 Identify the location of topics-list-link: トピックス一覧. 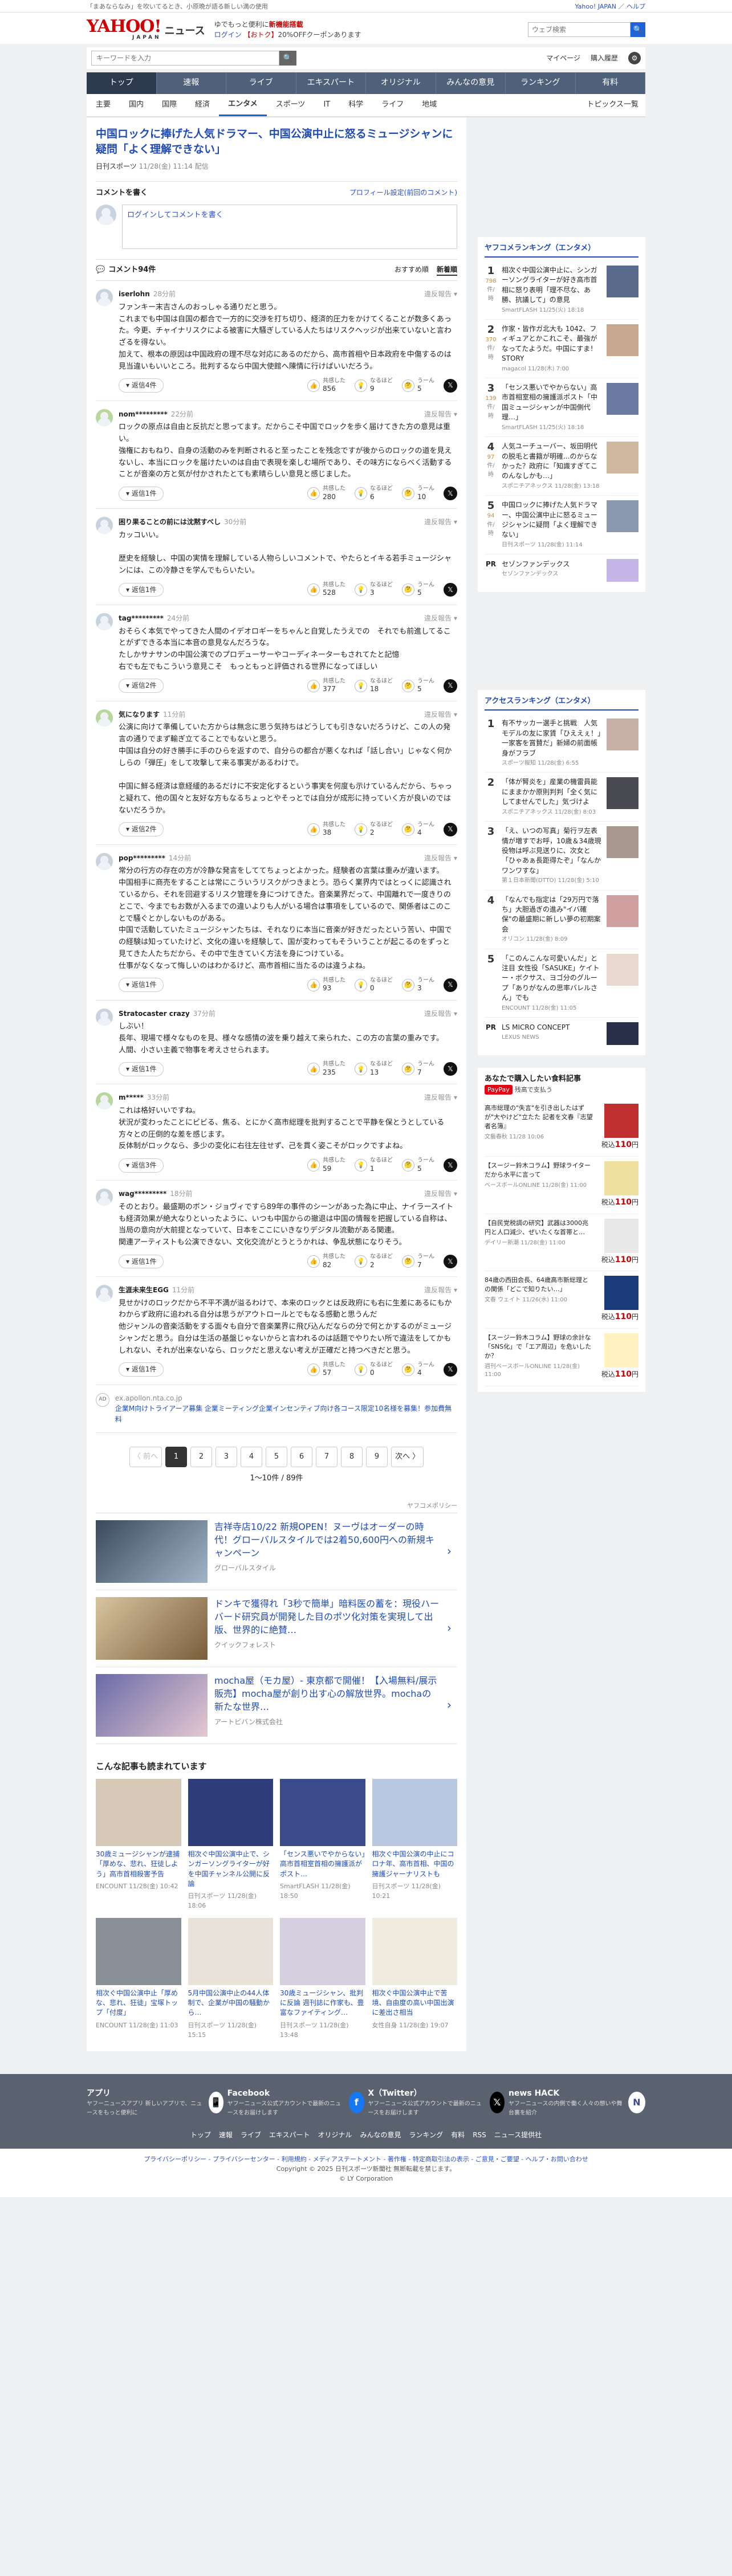
(611, 105).